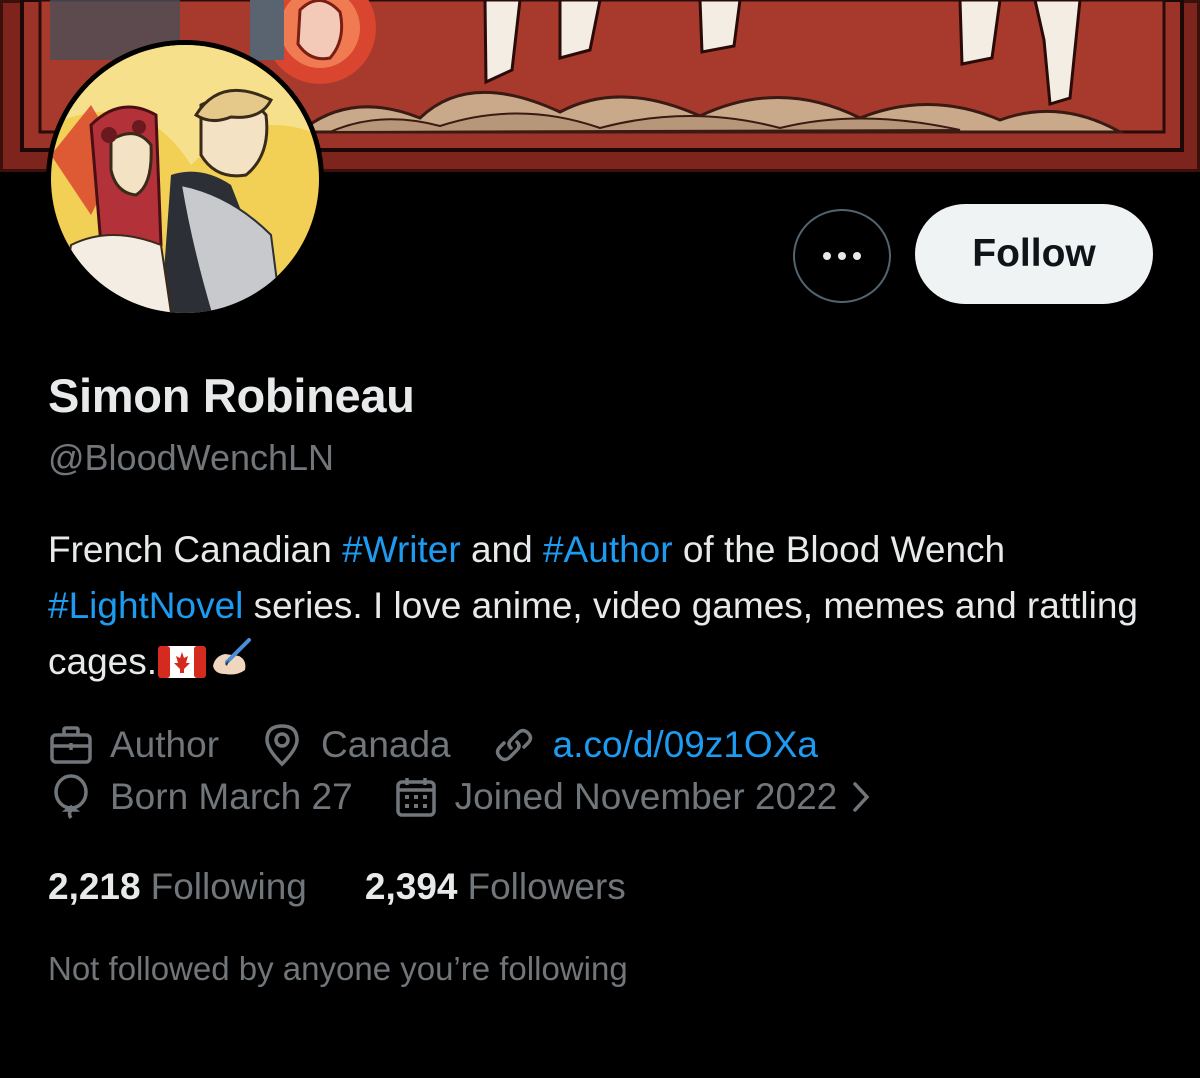 The image size is (1200, 1078). What do you see at coordinates (195, 549) in the screenshot?
I see `bio-text: French Canadian` at bounding box center [195, 549].